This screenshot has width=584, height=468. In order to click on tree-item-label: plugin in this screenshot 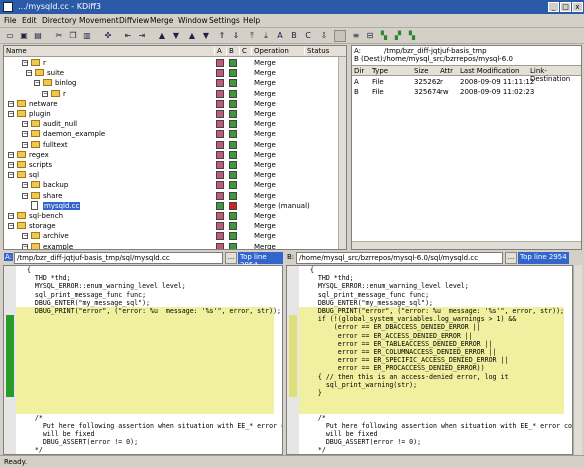, I will do `click(40, 114)`.